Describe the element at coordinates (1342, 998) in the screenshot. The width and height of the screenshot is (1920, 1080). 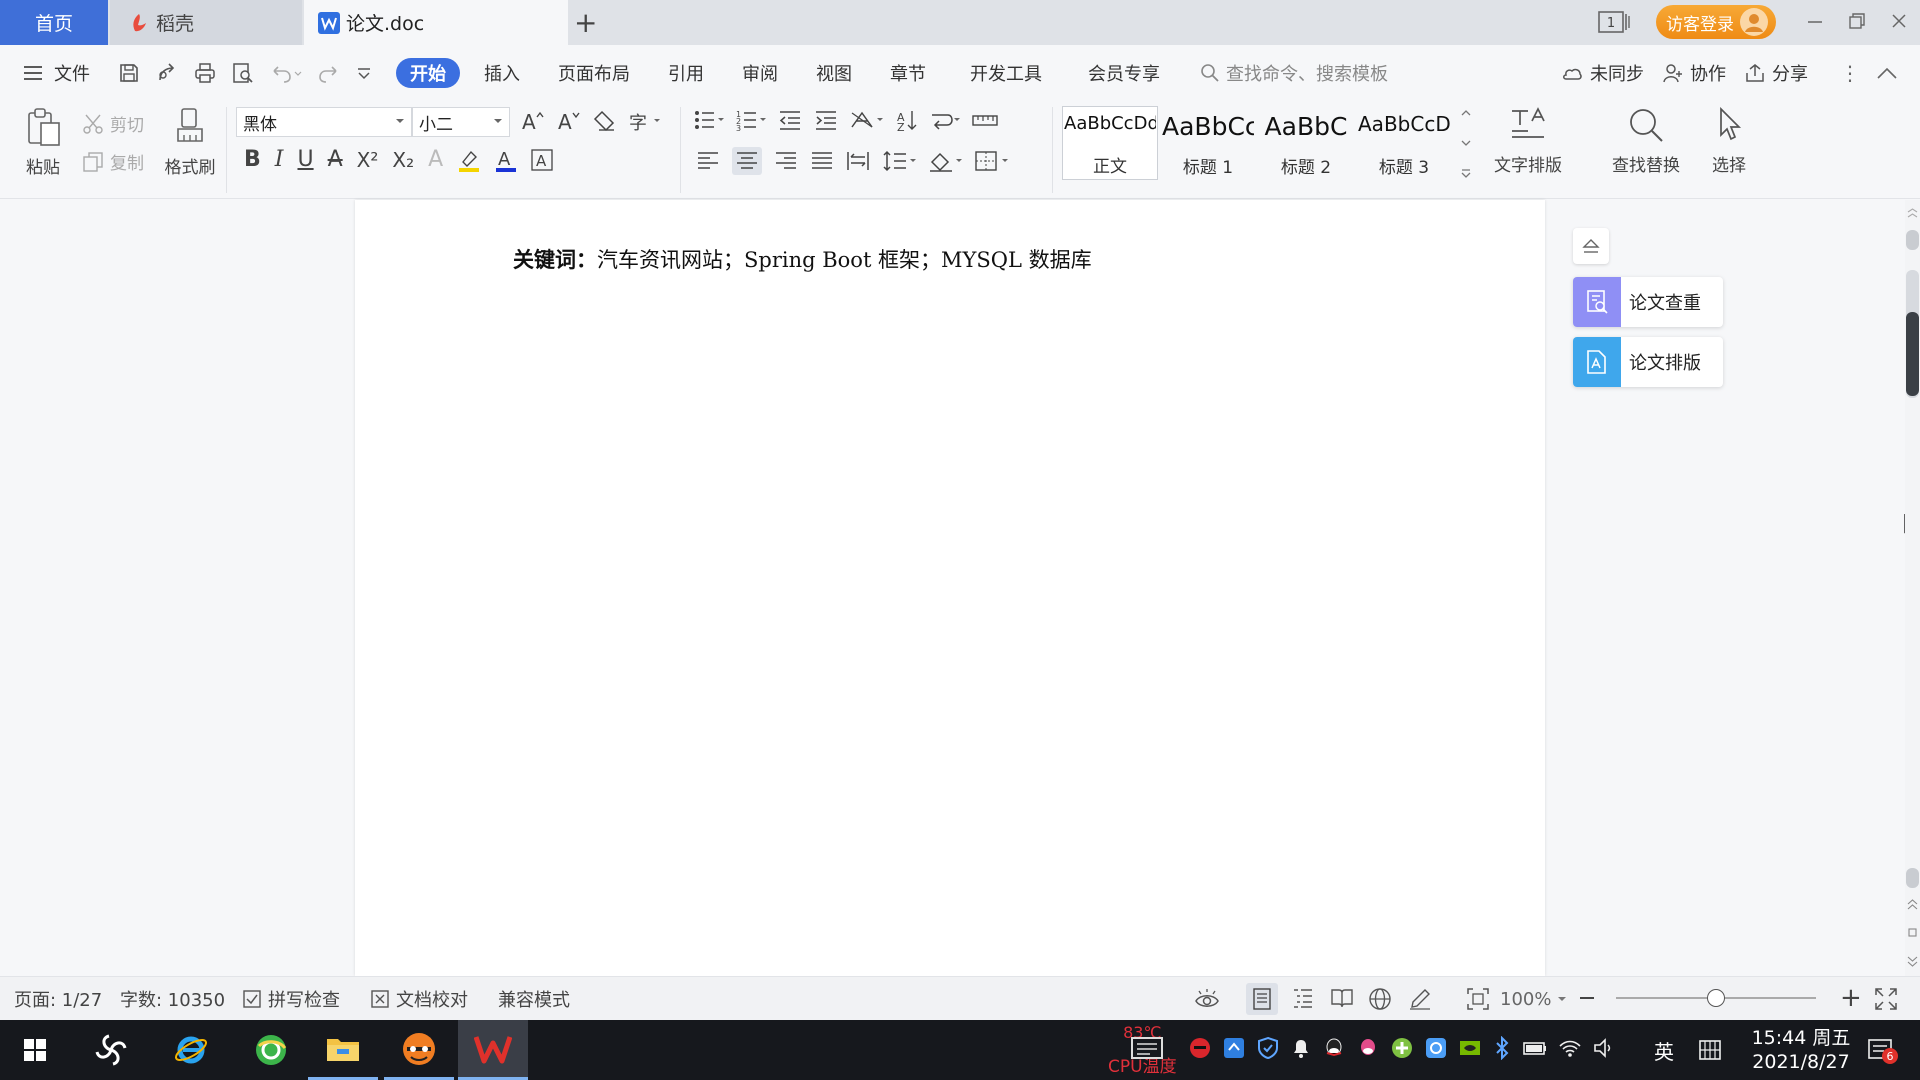
I see `reading-view-icon` at that location.